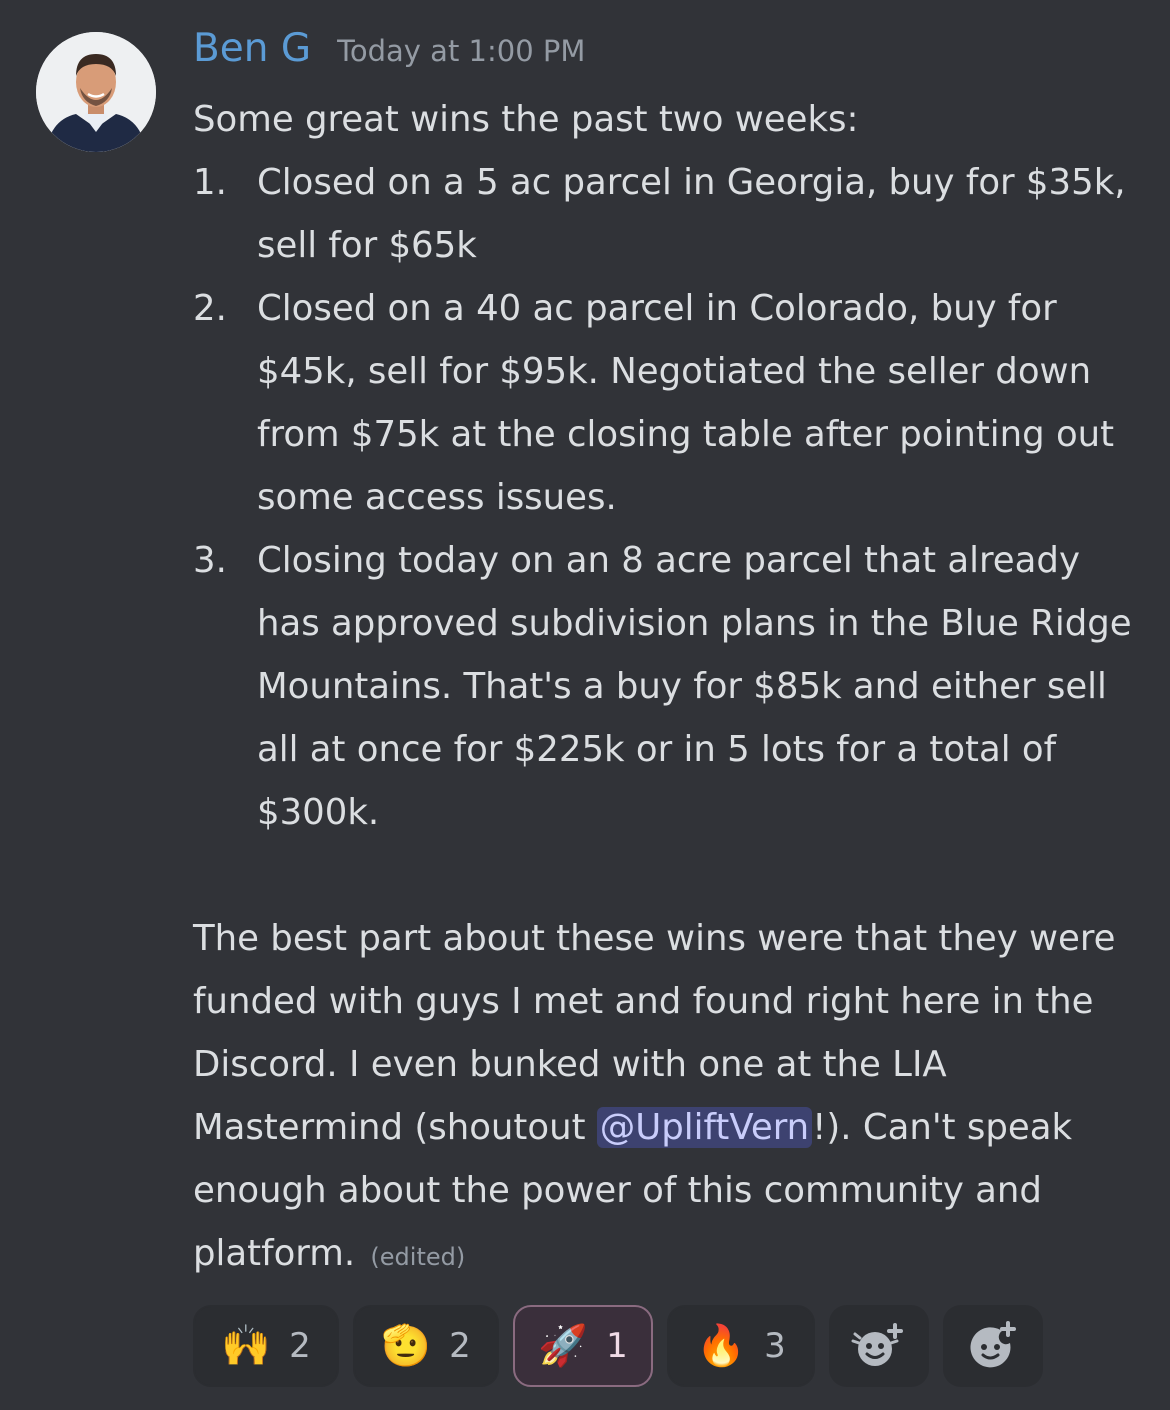  I want to click on reaction-saluting-face: 🫡 2, so click(426, 1346).